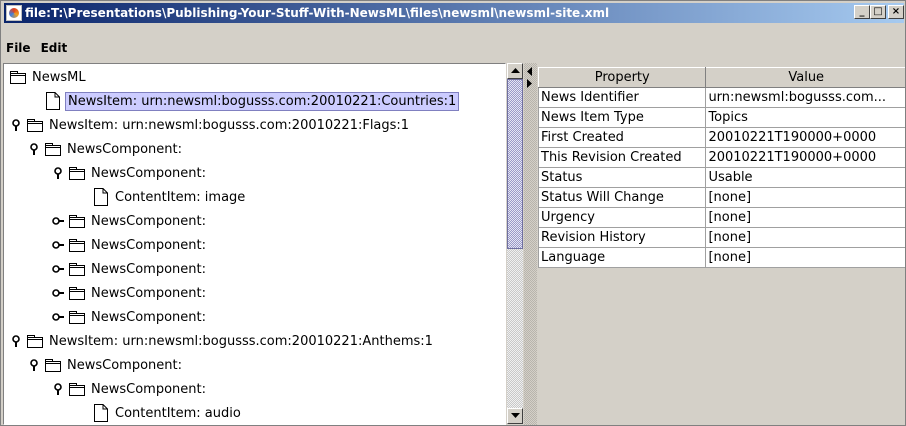 Image resolution: width=906 pixels, height=426 pixels. What do you see at coordinates (622, 117) in the screenshot?
I see `property-name-cell: News Item Type` at bounding box center [622, 117].